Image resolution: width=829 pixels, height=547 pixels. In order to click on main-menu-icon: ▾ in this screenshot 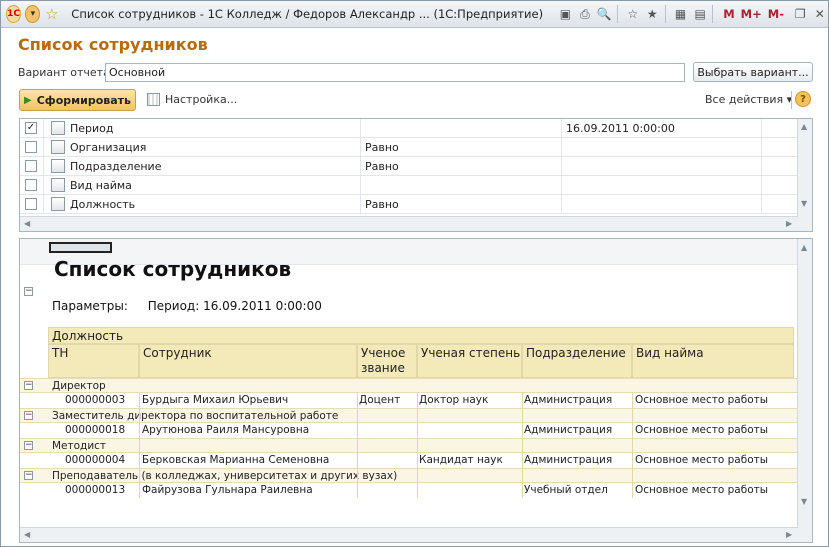, I will do `click(33, 14)`.